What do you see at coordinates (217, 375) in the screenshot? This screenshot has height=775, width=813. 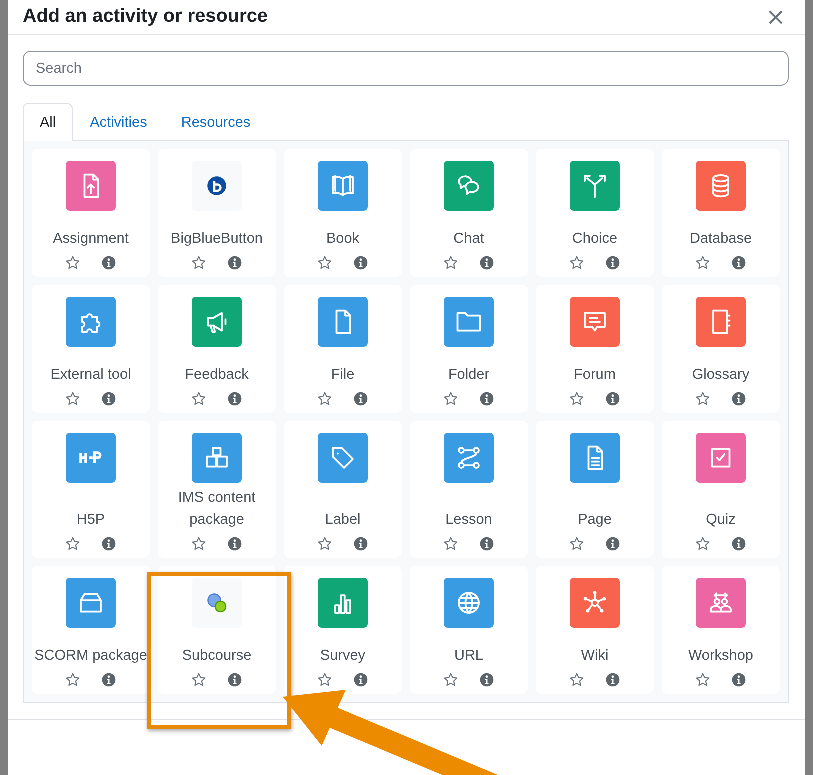 I see `activity-name: Feedback` at bounding box center [217, 375].